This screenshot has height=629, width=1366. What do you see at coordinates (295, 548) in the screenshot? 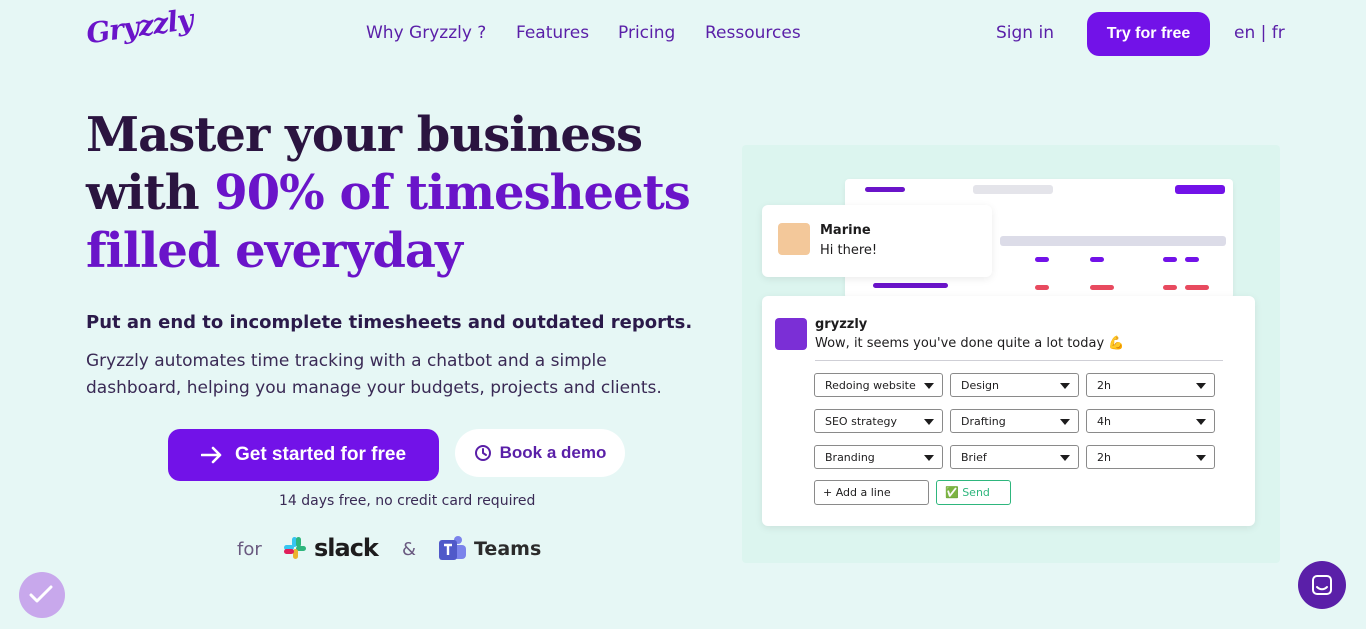
I see `slack-icon` at bounding box center [295, 548].